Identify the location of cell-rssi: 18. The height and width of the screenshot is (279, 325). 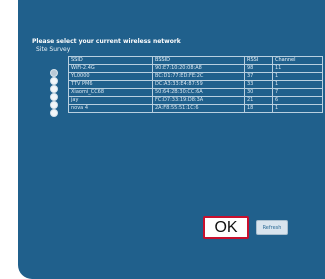
(258, 108).